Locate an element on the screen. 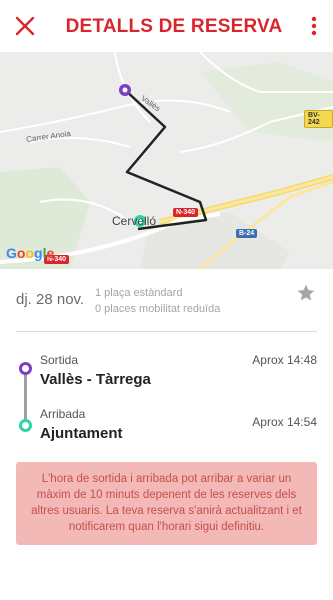 This screenshot has width=333, height=600. page-title: DETALLS DE RESERVA is located at coordinates (174, 26).